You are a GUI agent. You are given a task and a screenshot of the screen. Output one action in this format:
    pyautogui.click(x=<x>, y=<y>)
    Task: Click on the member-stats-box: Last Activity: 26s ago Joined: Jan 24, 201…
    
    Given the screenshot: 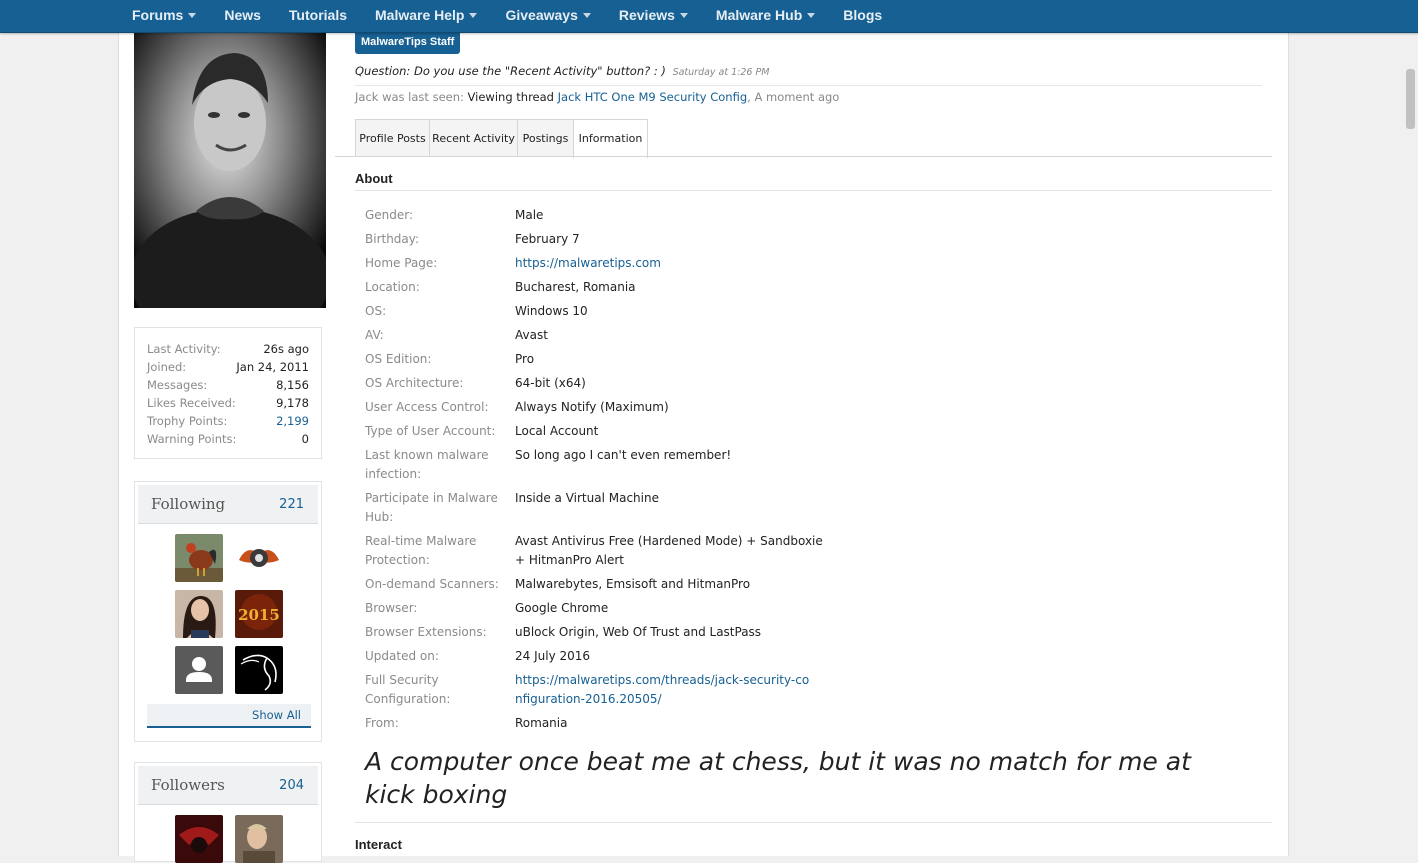 What is the action you would take?
    pyautogui.click(x=228, y=393)
    